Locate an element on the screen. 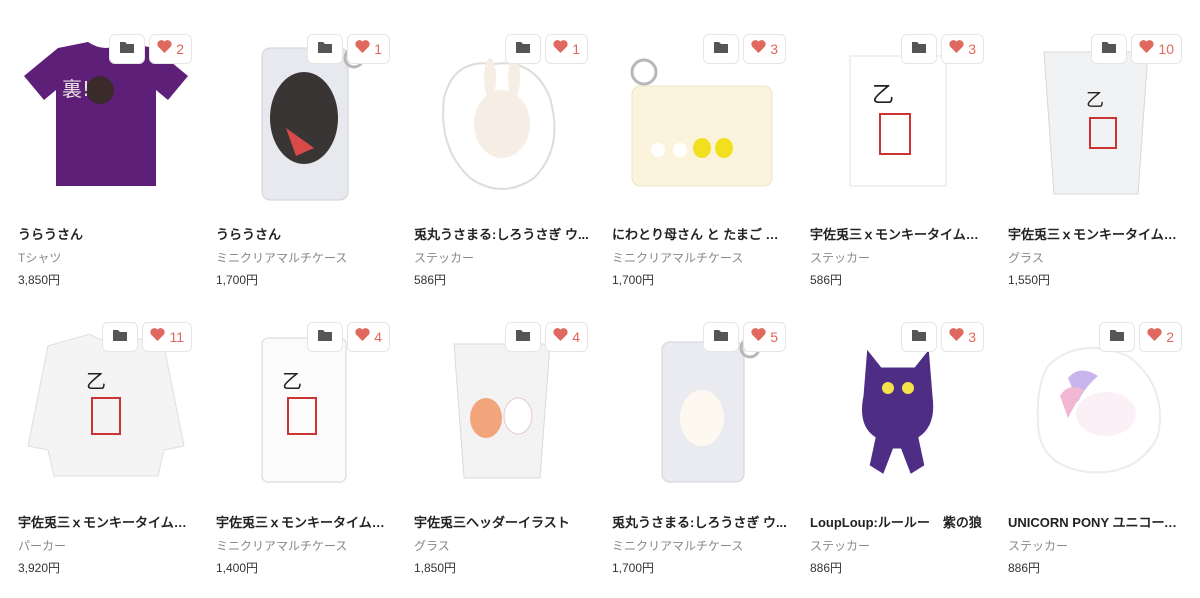 Image resolution: width=1200 pixels, height=598 pixels. card-actions: 5 is located at coordinates (744, 337).